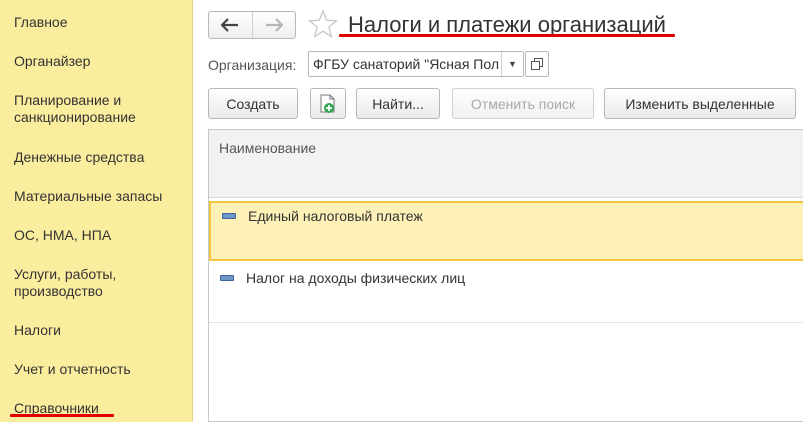  I want to click on add-copy-button, so click(328, 103).